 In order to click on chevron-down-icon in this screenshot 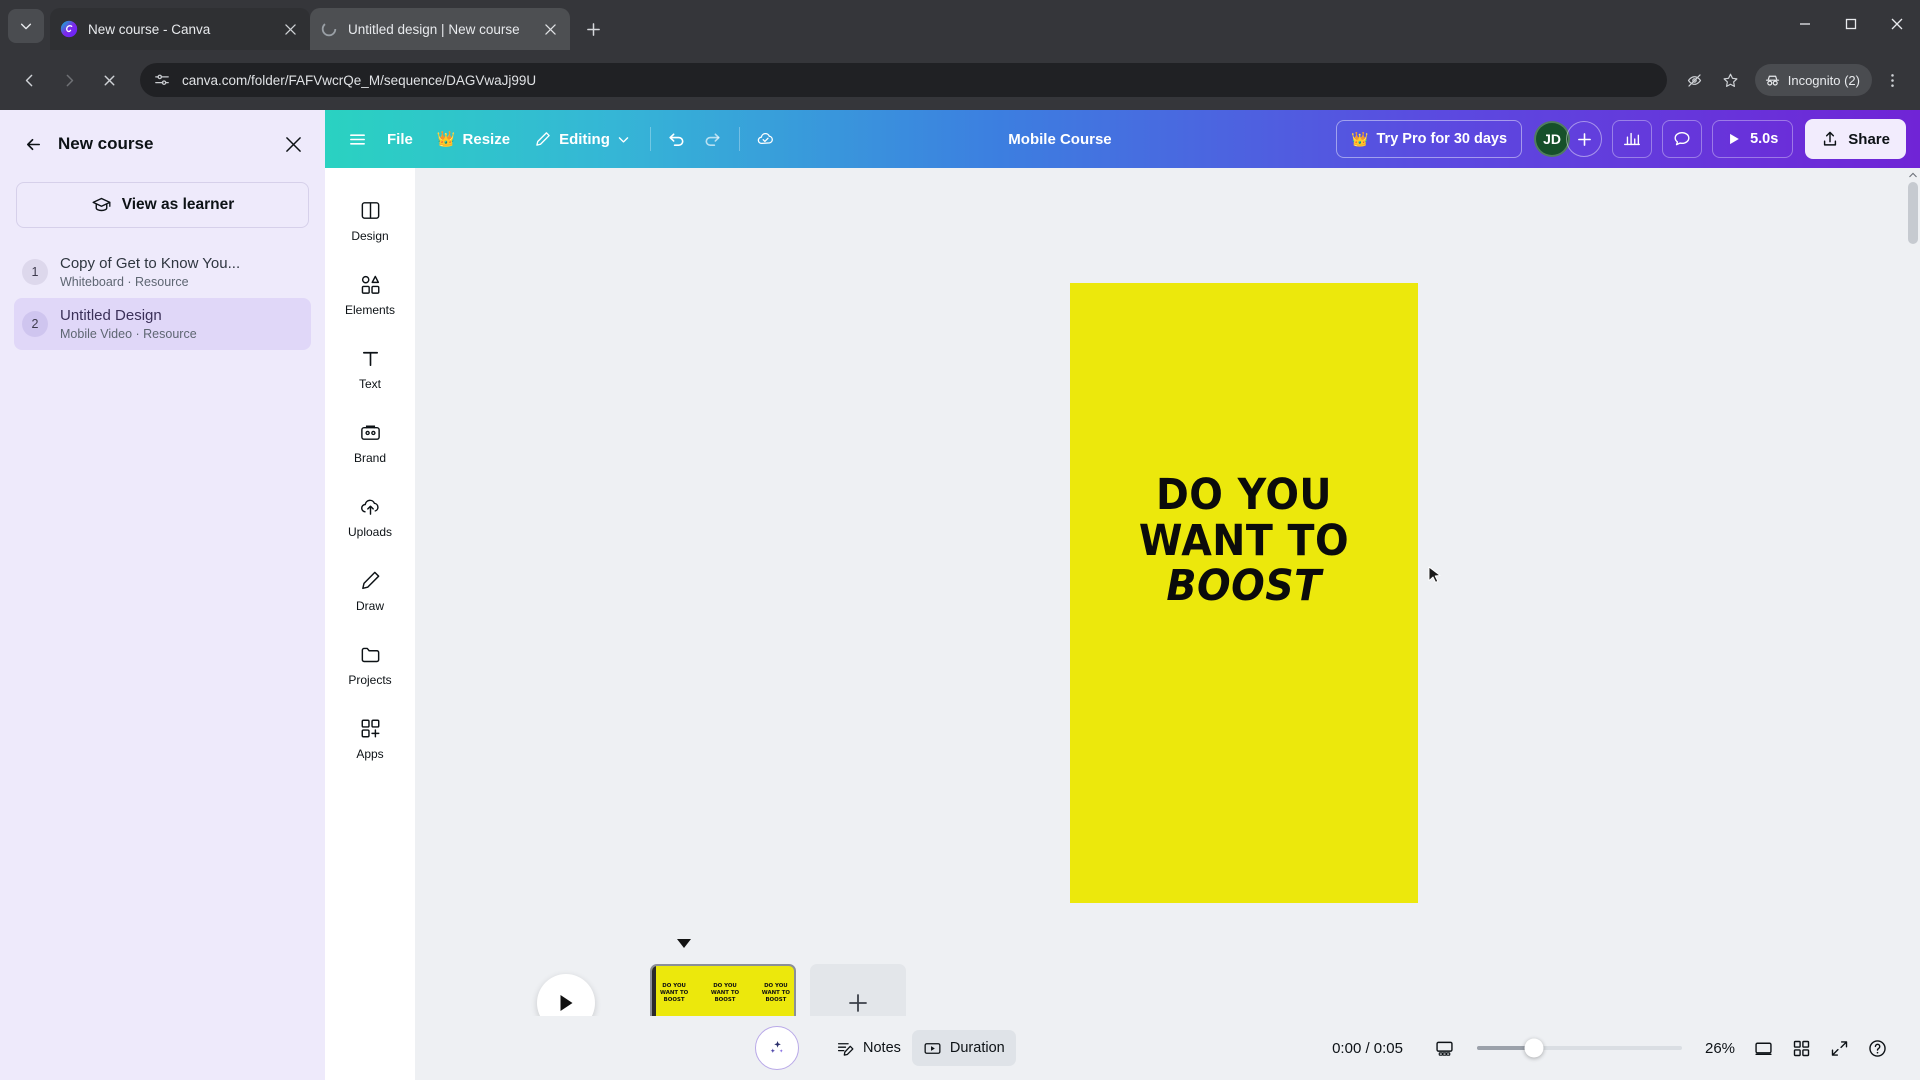, I will do `click(623, 139)`.